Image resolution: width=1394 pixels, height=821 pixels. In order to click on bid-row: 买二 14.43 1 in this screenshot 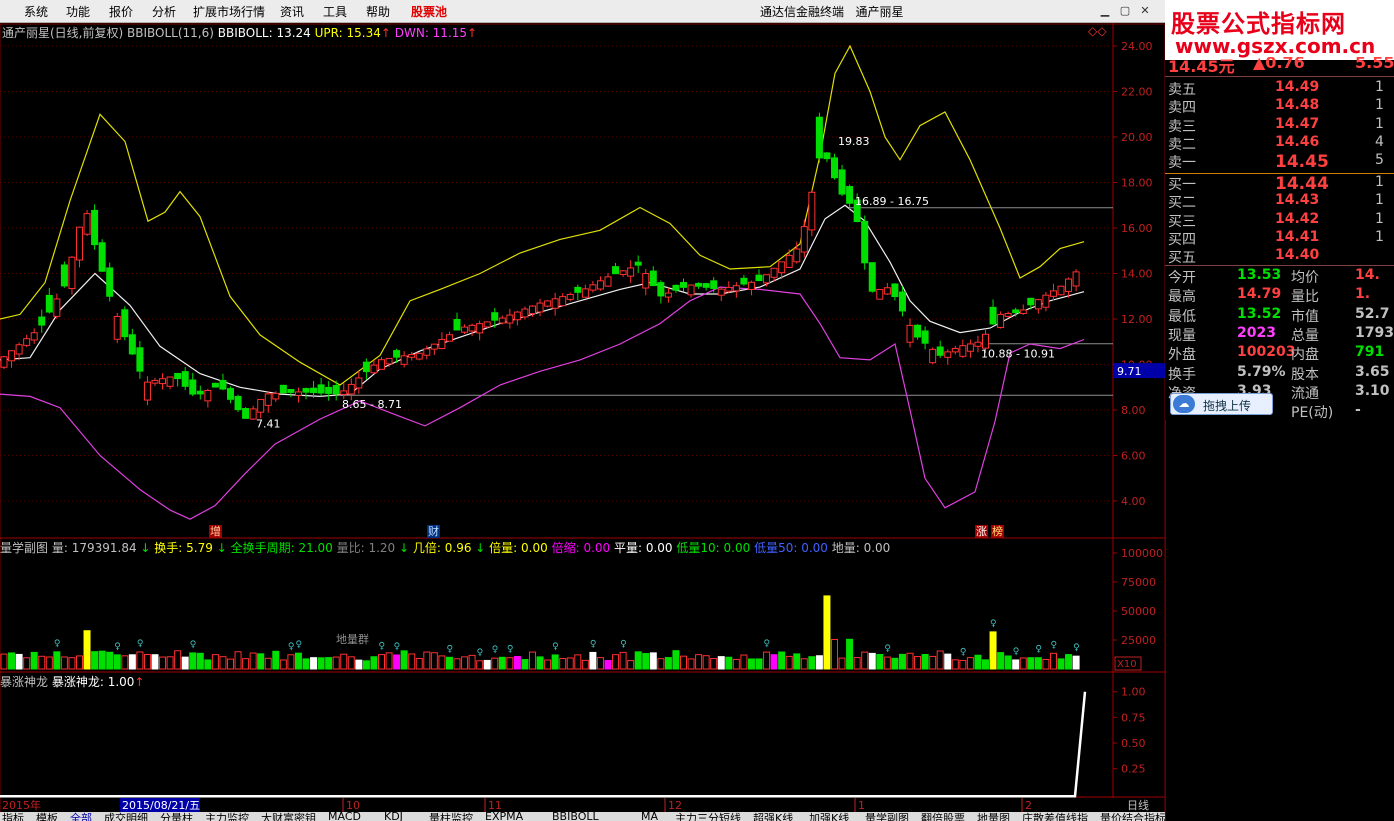, I will do `click(1279, 201)`.